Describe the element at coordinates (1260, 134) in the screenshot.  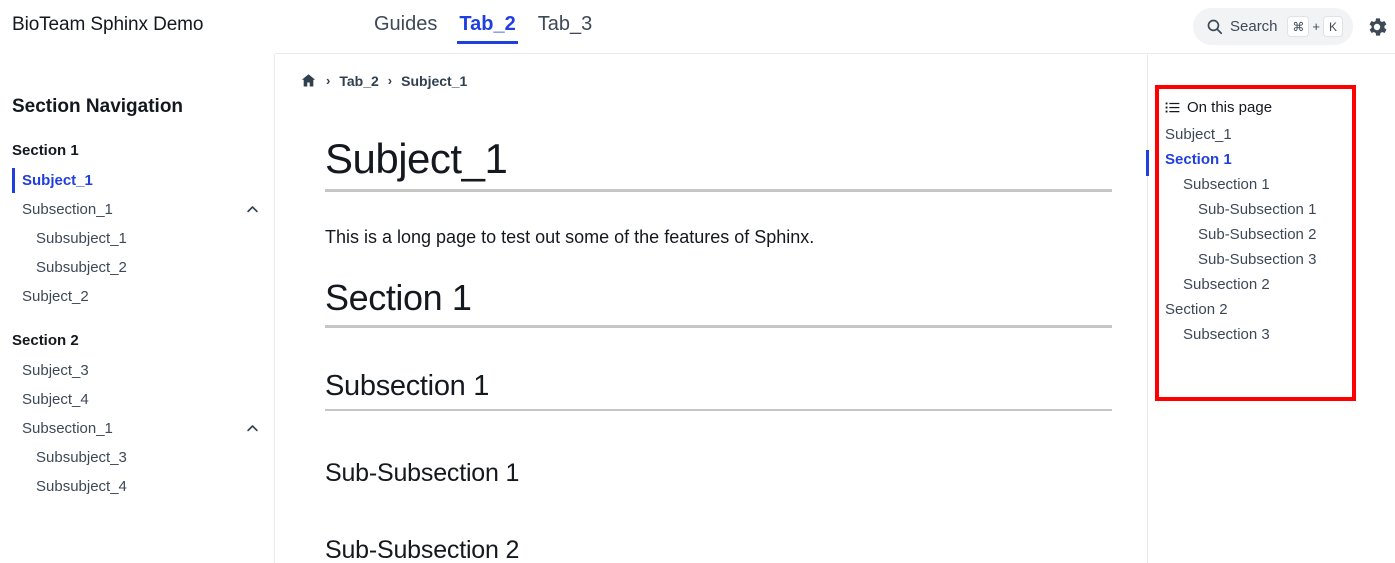
I see `toc-item-subject-1: Subject_1` at that location.